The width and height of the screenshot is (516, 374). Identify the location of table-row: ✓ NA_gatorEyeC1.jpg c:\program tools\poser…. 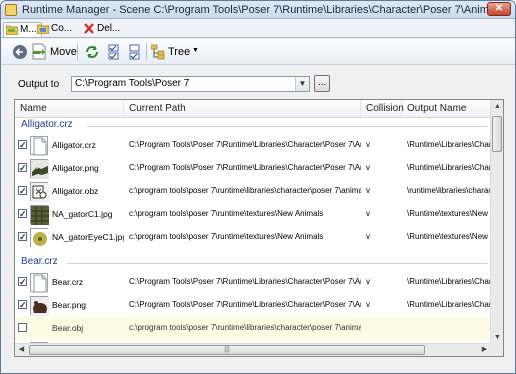
(253, 237).